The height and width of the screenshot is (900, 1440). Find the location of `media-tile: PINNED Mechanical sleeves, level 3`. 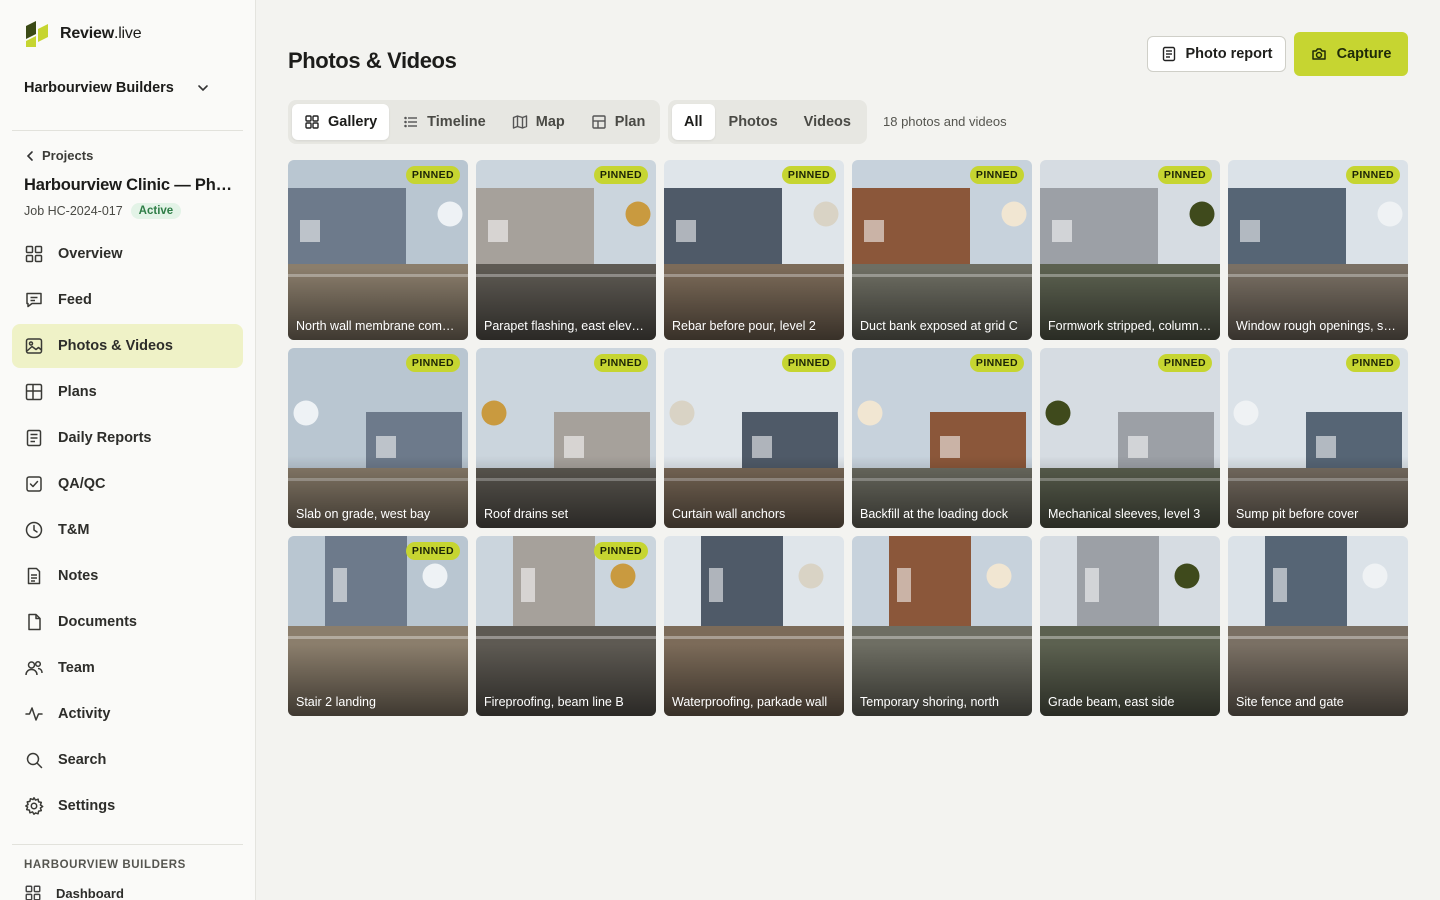

media-tile: PINNED Mechanical sleeves, level 3 is located at coordinates (1130, 438).